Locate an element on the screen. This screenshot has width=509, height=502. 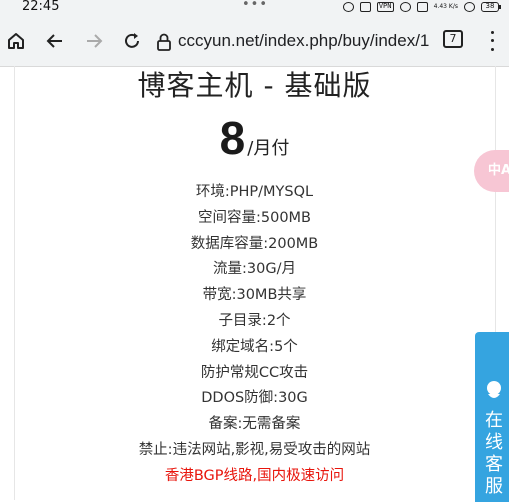
feature-item: 环境:PHP/MYSQL is located at coordinates (254, 192).